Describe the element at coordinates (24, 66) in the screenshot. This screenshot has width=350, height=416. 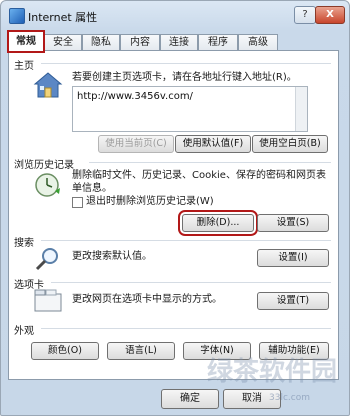
I see `home-page-section-label: 主页` at that location.